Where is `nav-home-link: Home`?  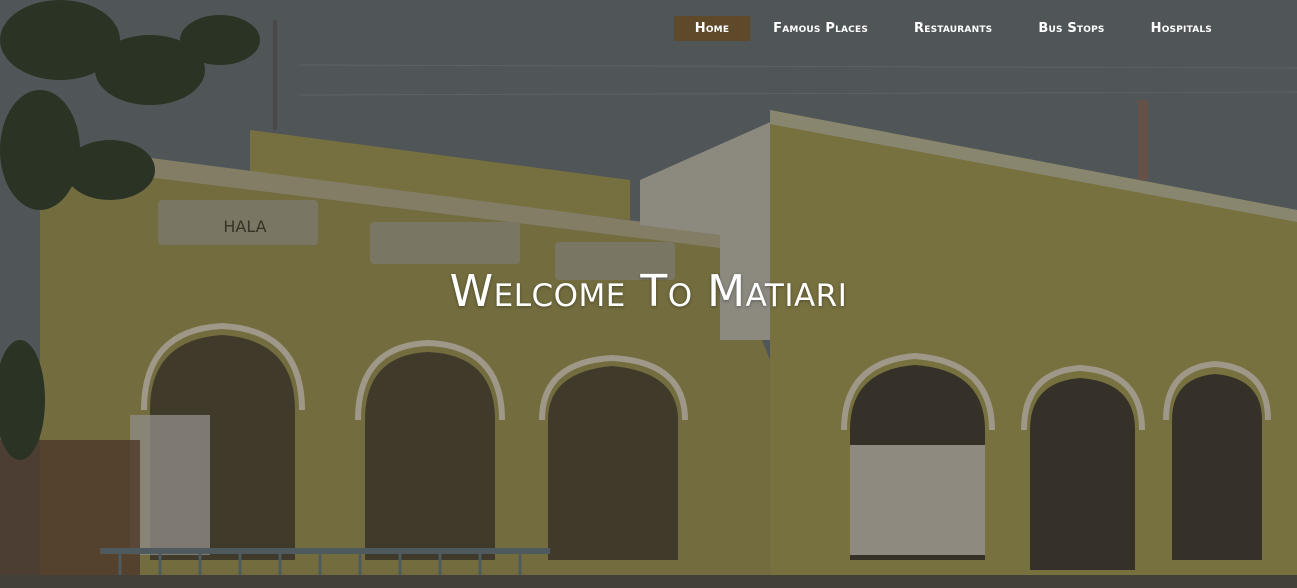
nav-home-link: Home is located at coordinates (712, 28).